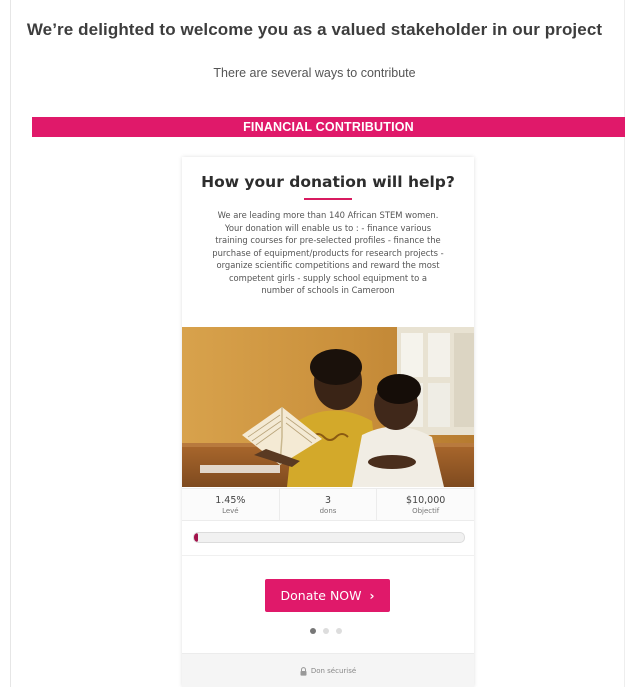 Image resolution: width=629 pixels, height=687 pixels. I want to click on stat-label: Levé, so click(230, 511).